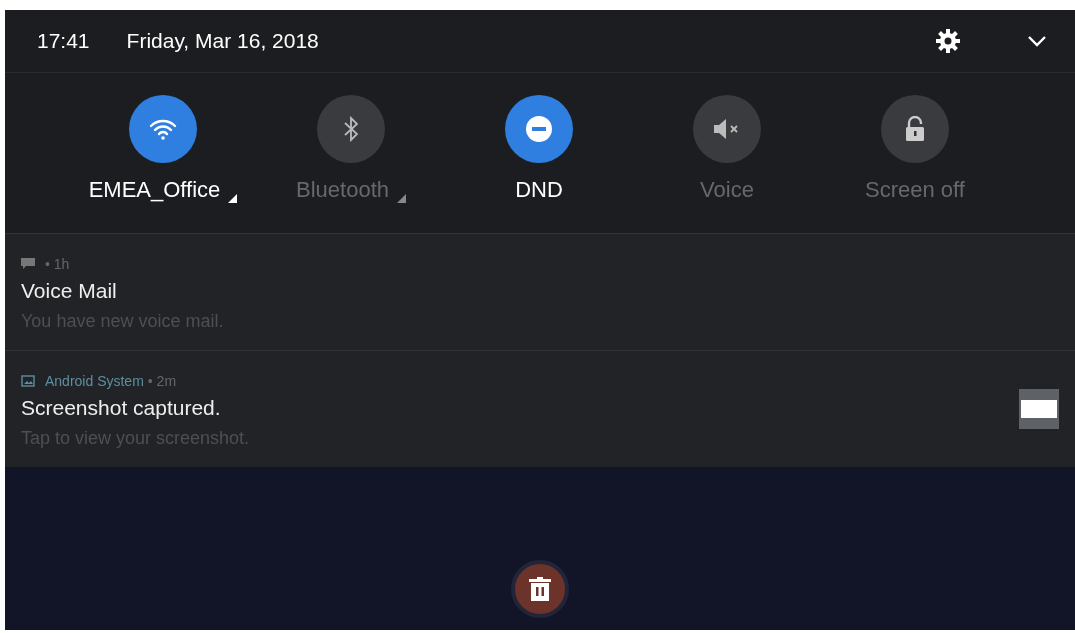  What do you see at coordinates (163, 129) in the screenshot?
I see `wifi-icon` at bounding box center [163, 129].